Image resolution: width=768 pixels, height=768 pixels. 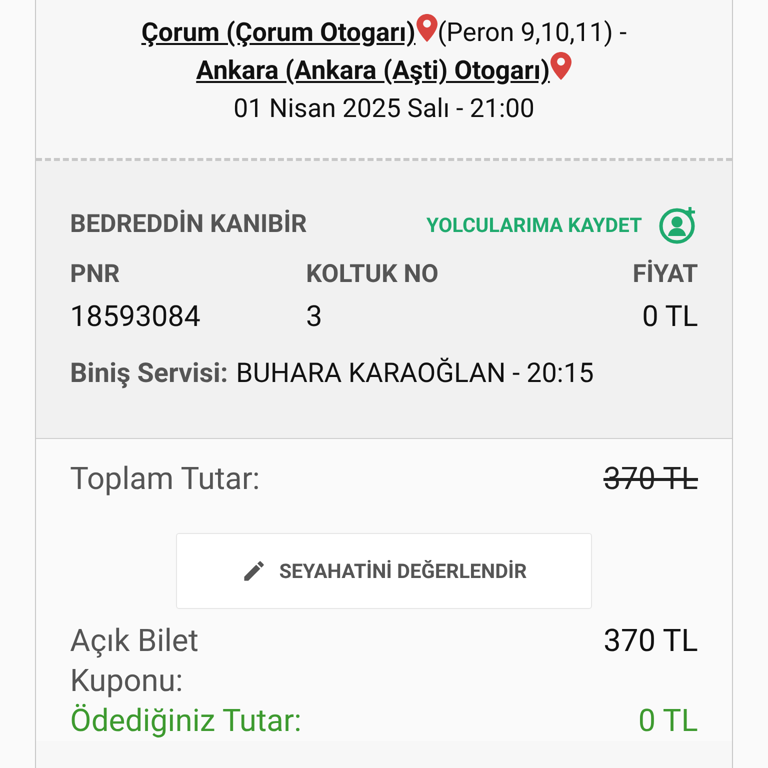 What do you see at coordinates (678, 225) in the screenshot?
I see `add-user-icon` at bounding box center [678, 225].